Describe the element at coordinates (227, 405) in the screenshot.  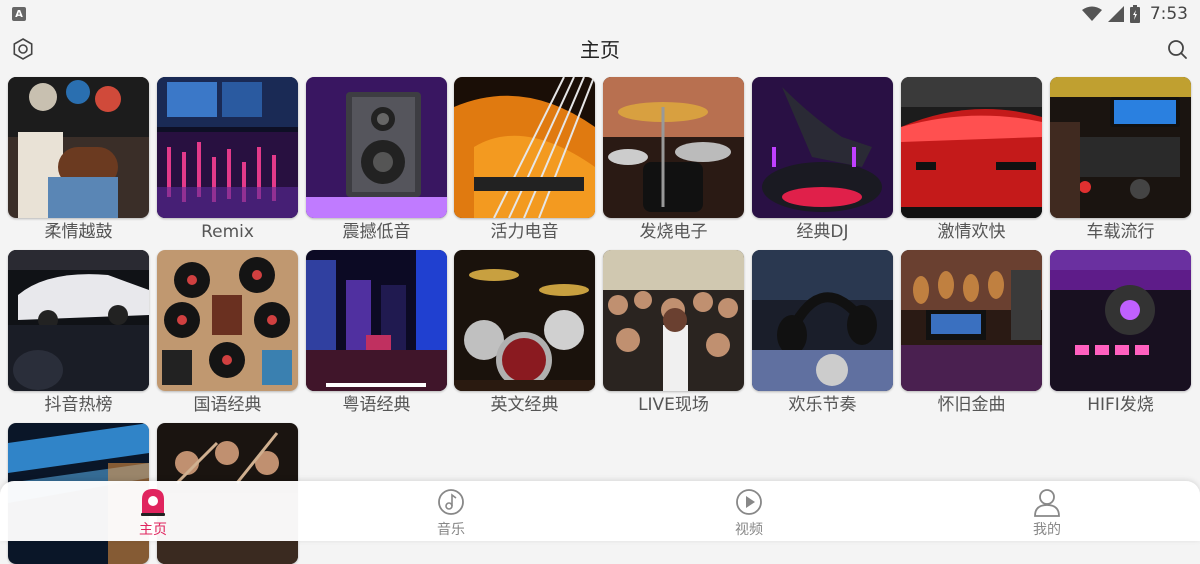
I see `category-label: 国语经典` at that location.